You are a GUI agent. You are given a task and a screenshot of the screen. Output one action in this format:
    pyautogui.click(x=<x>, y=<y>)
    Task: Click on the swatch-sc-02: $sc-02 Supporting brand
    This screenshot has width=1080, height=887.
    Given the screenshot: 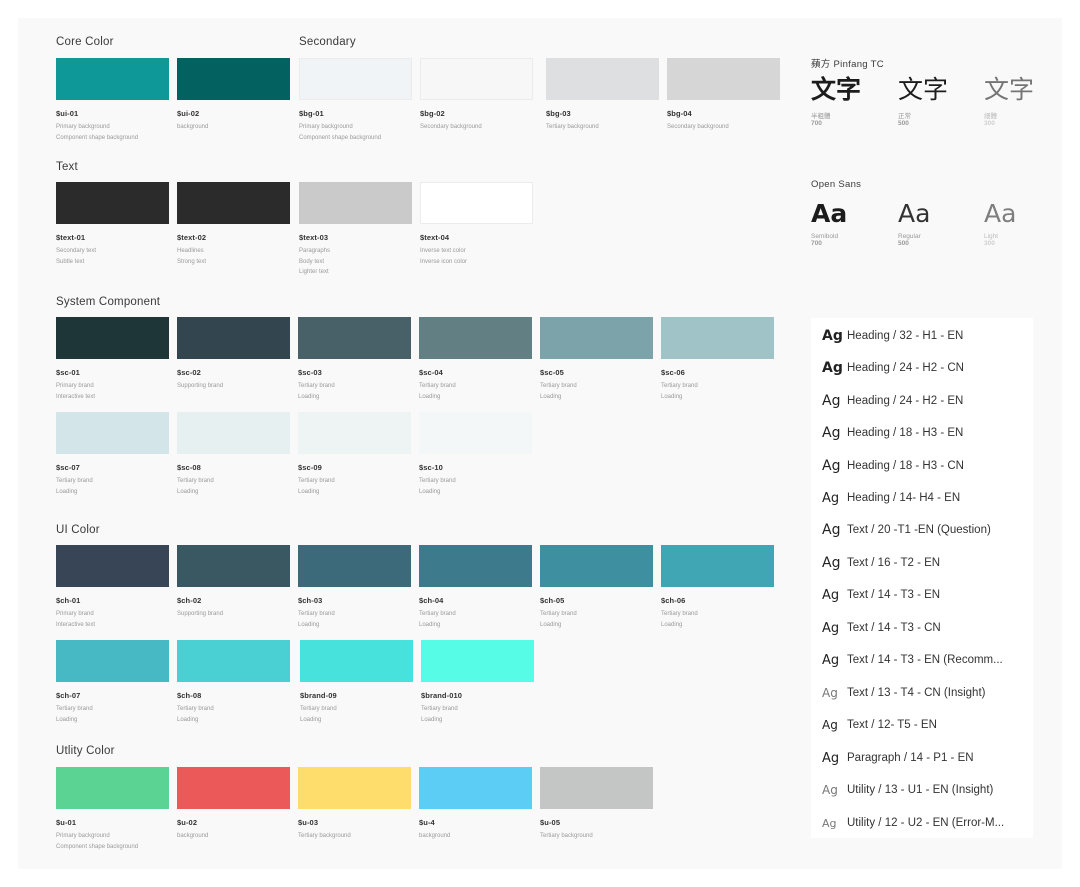 What is the action you would take?
    pyautogui.click(x=233, y=354)
    